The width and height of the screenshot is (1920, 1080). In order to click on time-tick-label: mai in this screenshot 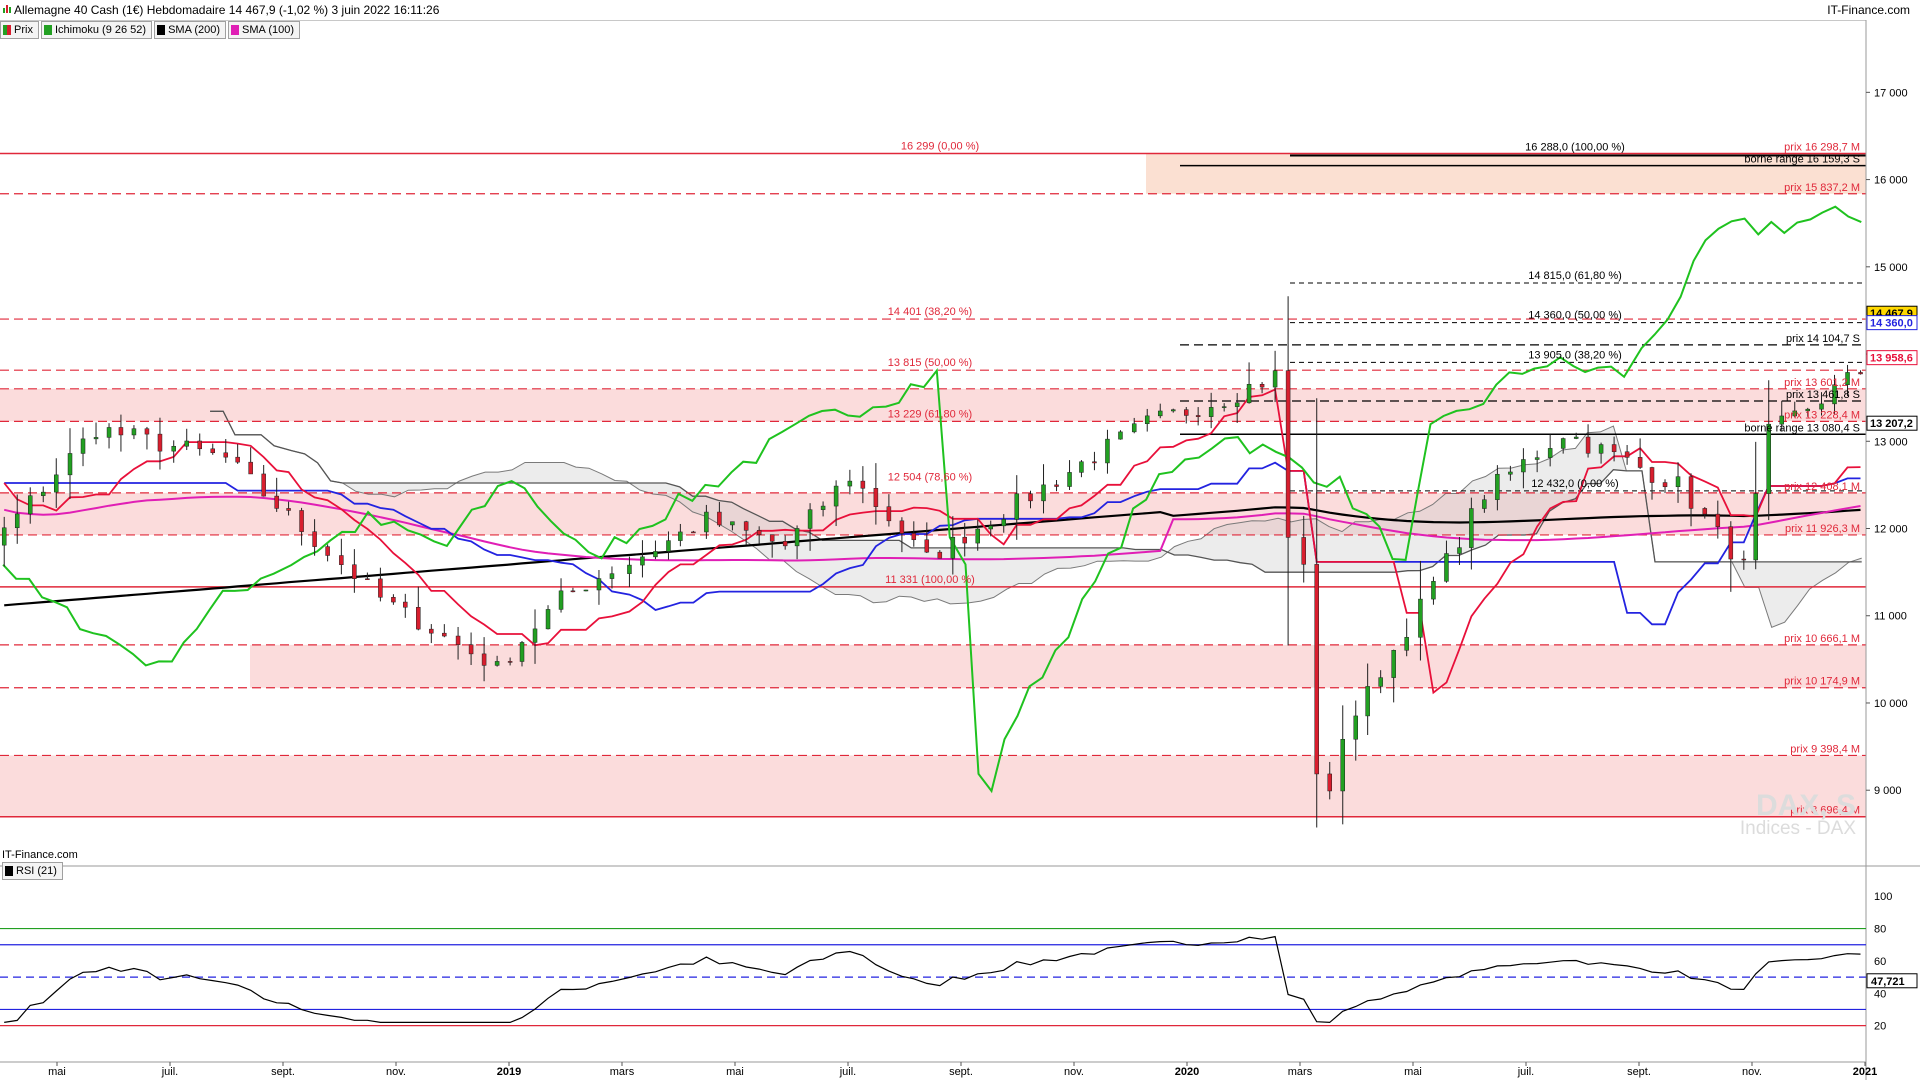, I will do `click(57, 1072)`.